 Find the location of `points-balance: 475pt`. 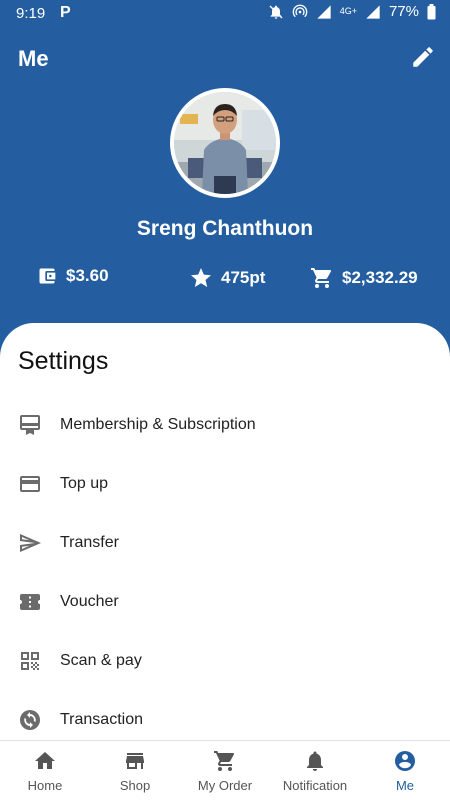

points-balance: 475pt is located at coordinates (227, 278).